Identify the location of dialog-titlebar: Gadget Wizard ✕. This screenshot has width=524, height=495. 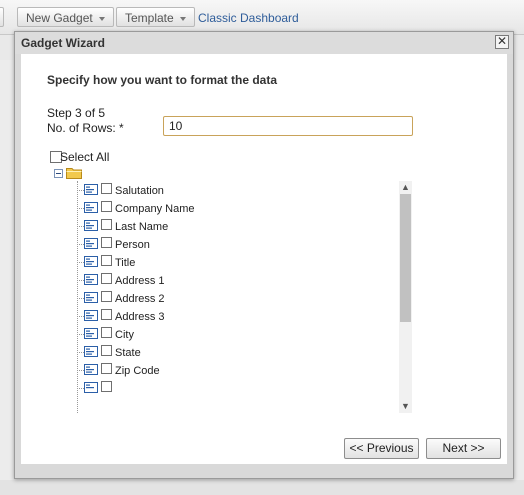
(264, 43).